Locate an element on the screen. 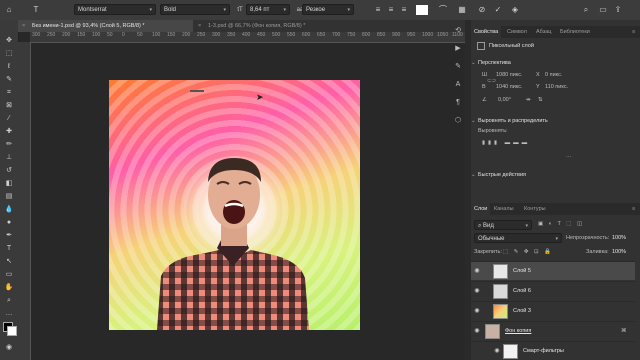 The image size is (640, 360). align-left-icon: ≡ is located at coordinates (378, 10).